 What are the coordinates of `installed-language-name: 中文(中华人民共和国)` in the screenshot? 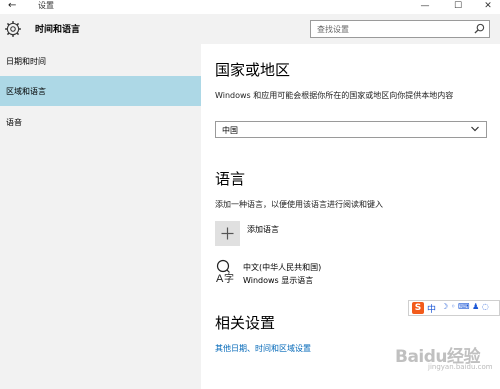 It's located at (282, 267).